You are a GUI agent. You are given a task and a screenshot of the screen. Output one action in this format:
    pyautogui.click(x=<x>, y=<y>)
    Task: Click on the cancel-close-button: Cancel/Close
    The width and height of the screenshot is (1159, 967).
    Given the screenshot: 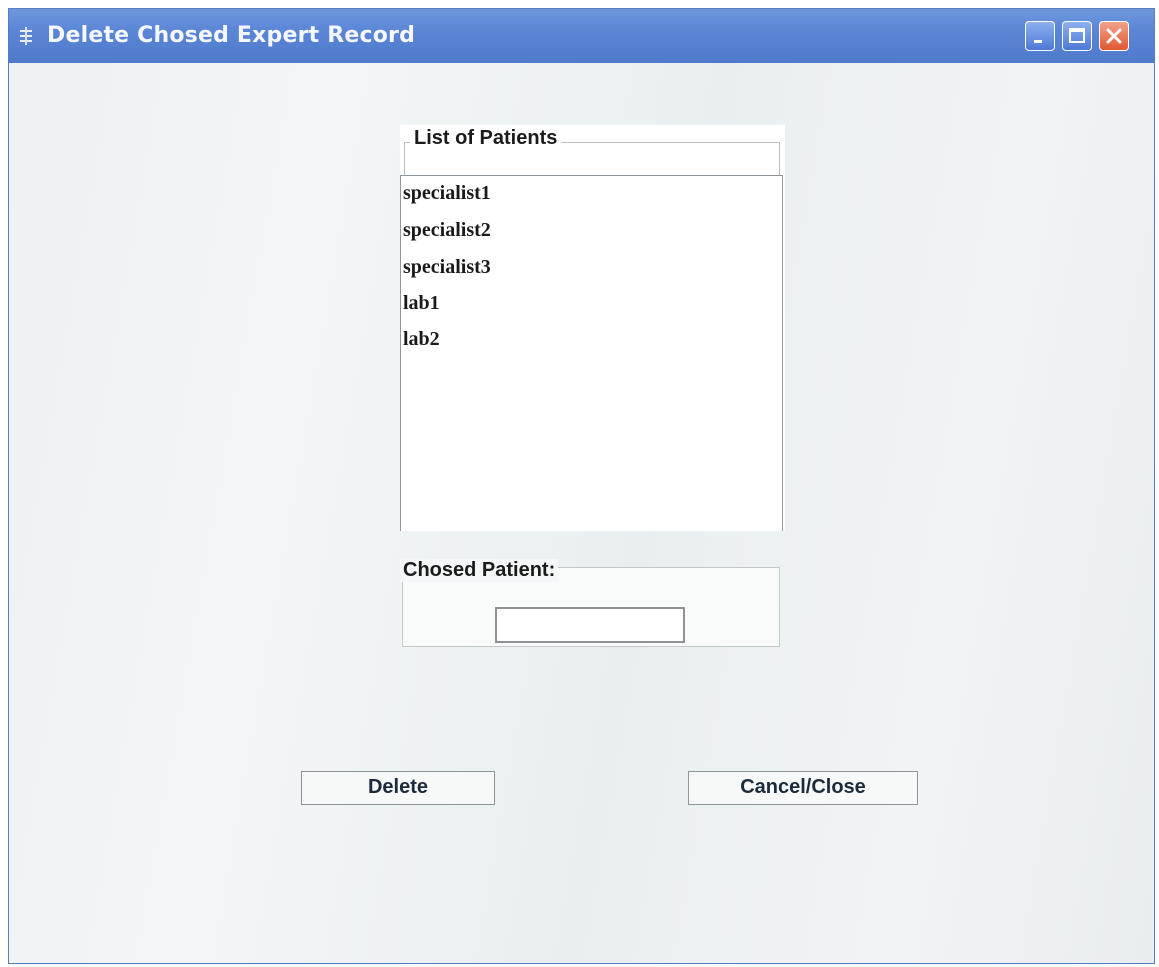 What is the action you would take?
    pyautogui.click(x=803, y=788)
    